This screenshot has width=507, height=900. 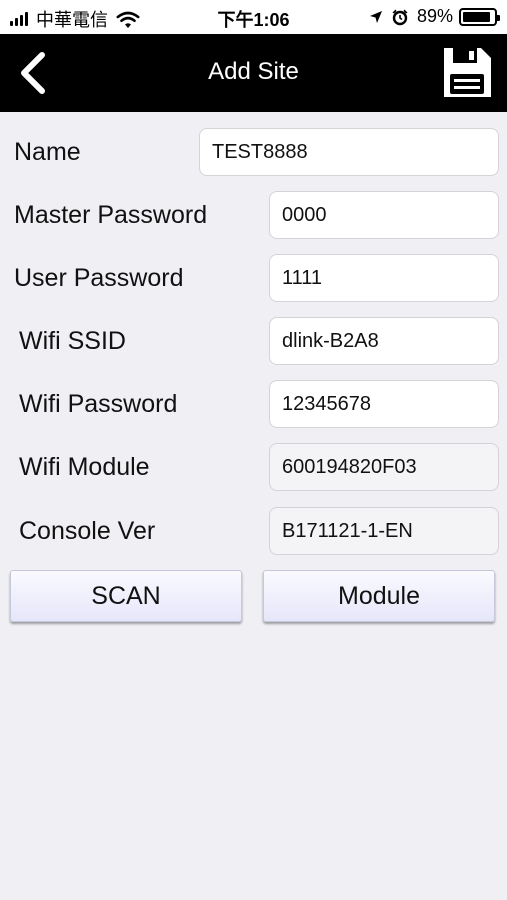 What do you see at coordinates (384, 531) in the screenshot?
I see `console-ver-field: B171121-1-EN` at bounding box center [384, 531].